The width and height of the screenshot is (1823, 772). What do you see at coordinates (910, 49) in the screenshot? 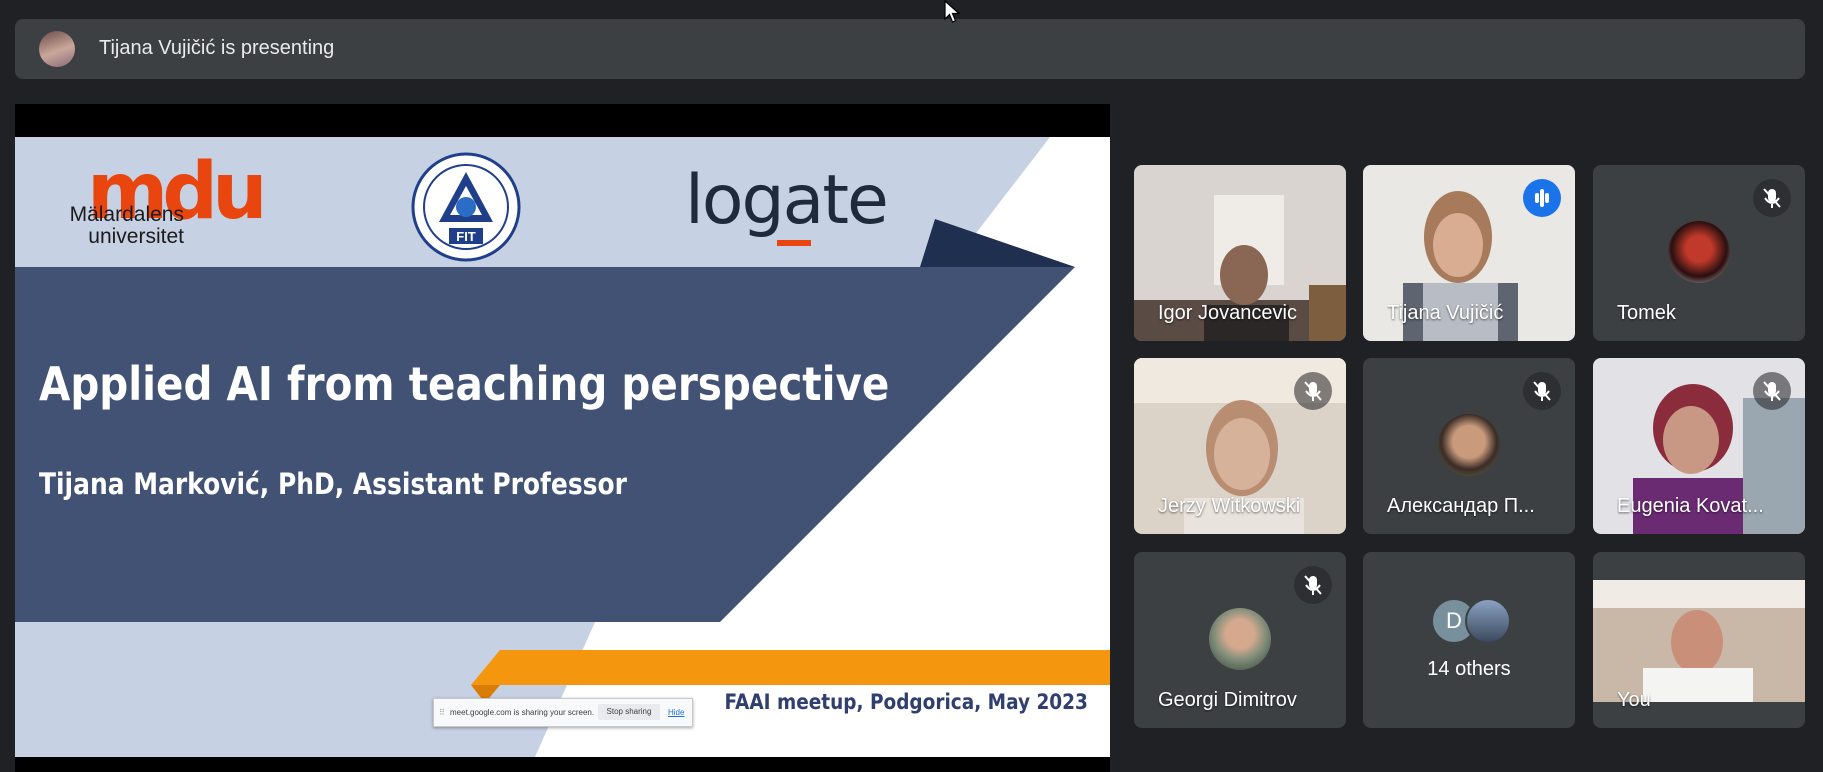
I see `presenting-banner: Tijana Vujičić is presenting` at bounding box center [910, 49].